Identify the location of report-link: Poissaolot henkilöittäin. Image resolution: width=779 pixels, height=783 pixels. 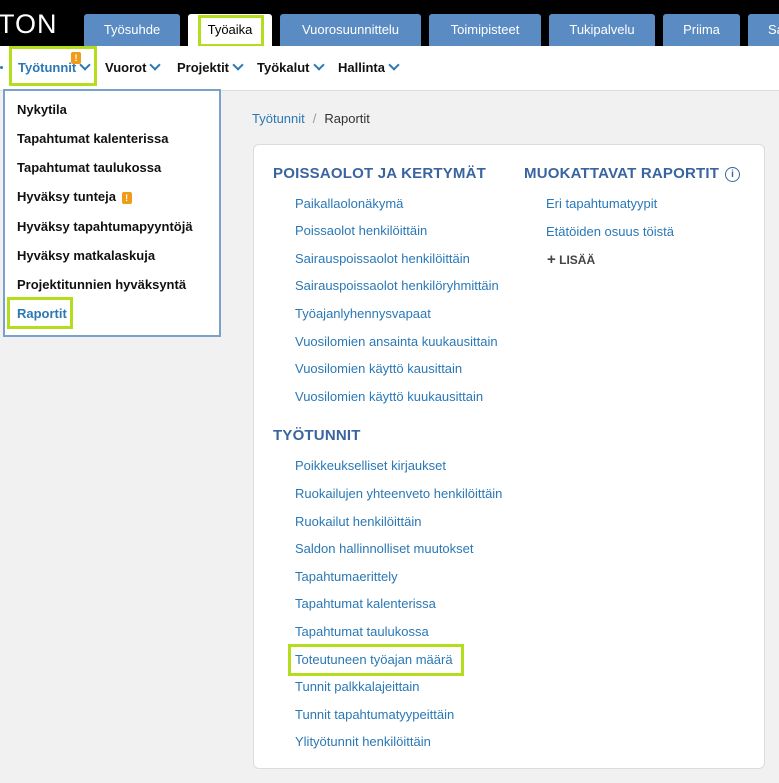
(361, 230).